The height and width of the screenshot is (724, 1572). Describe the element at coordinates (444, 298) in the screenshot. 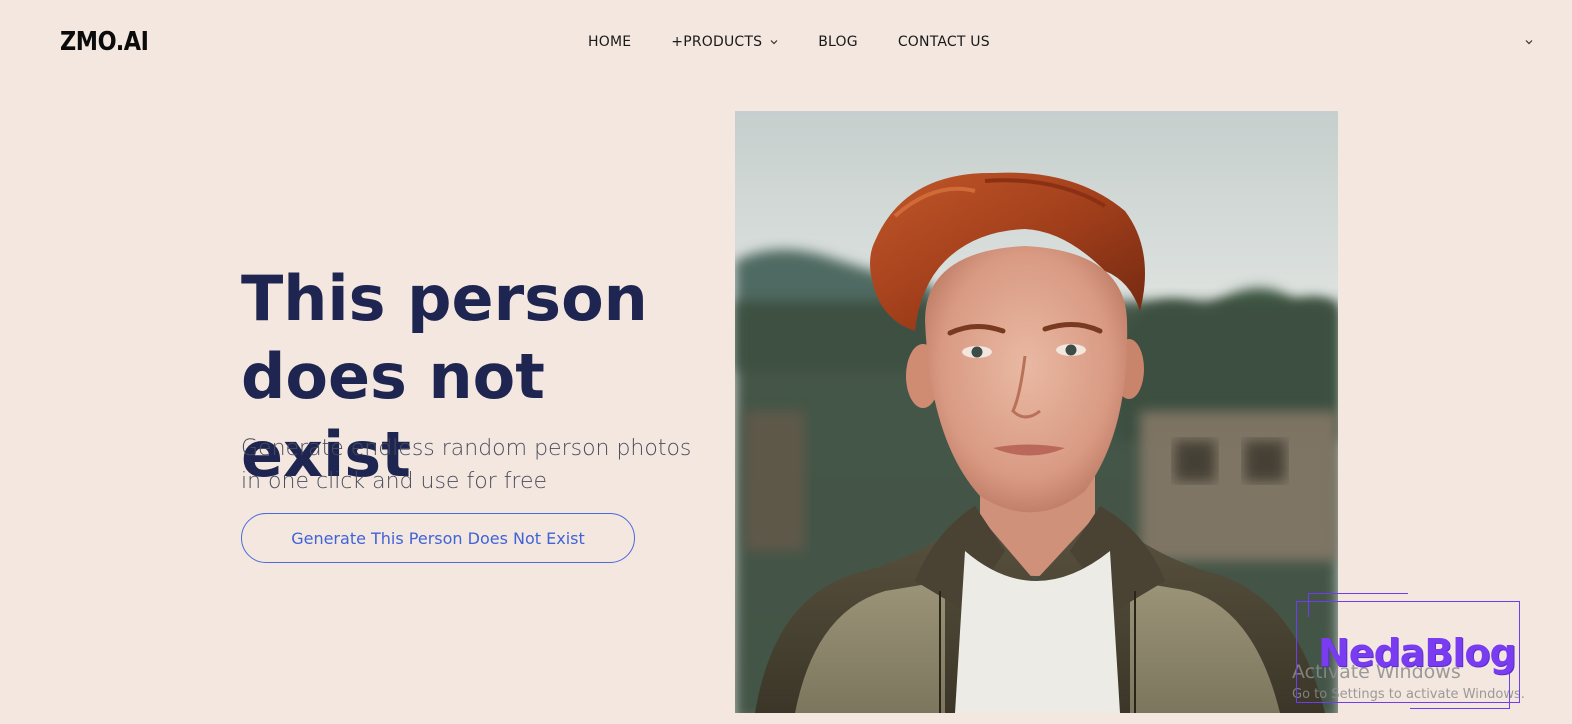

I see `hero-title-line1: This person` at that location.